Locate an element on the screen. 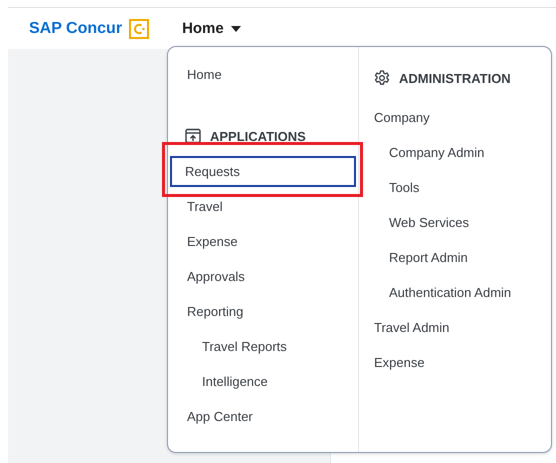 This screenshot has width=556, height=463. brand-name: SAP Concur is located at coordinates (75, 29).